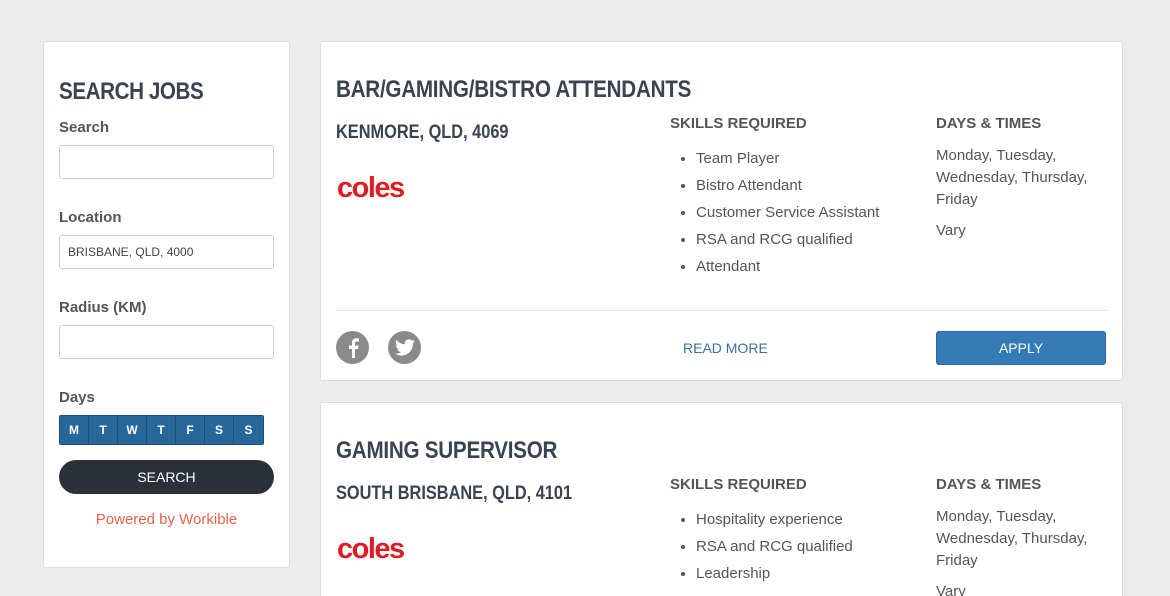 The image size is (1170, 596). I want to click on search-jobs-title: SEARCH JOBS, so click(131, 91).